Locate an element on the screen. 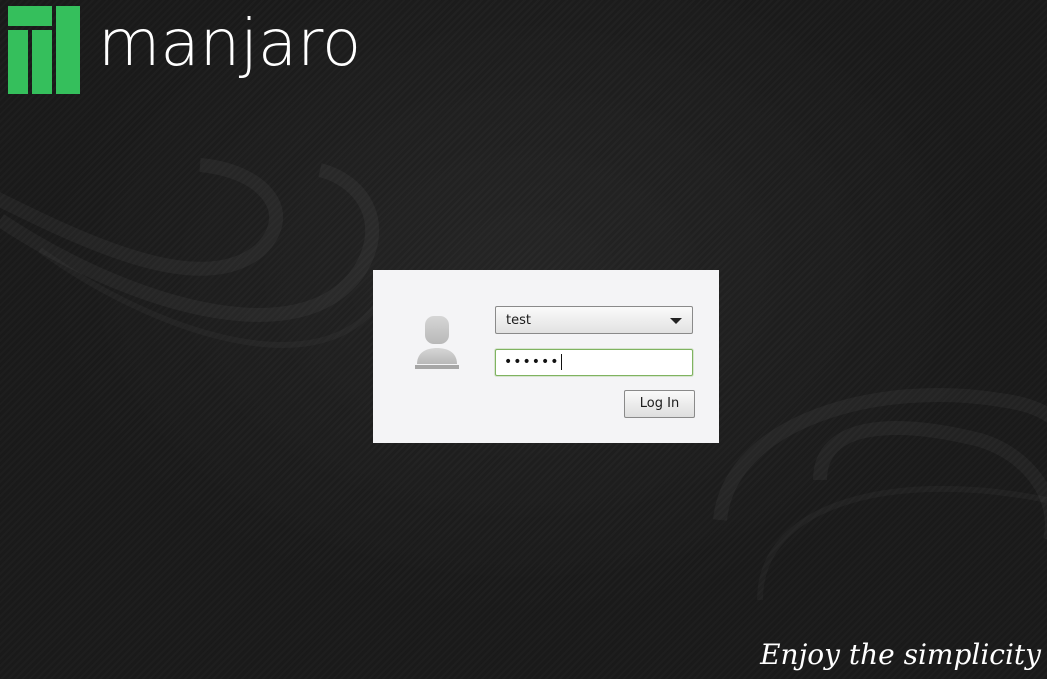 This screenshot has width=1047, height=679. login-button: Log In is located at coordinates (659, 404).